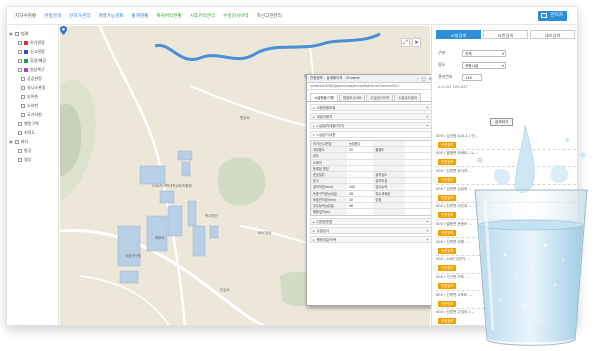 Image resolution: width=615 pixels, height=351 pixels. What do you see at coordinates (110, 16) in the screenshot?
I see `nav-item: 개발가능검토` at bounding box center [110, 16].